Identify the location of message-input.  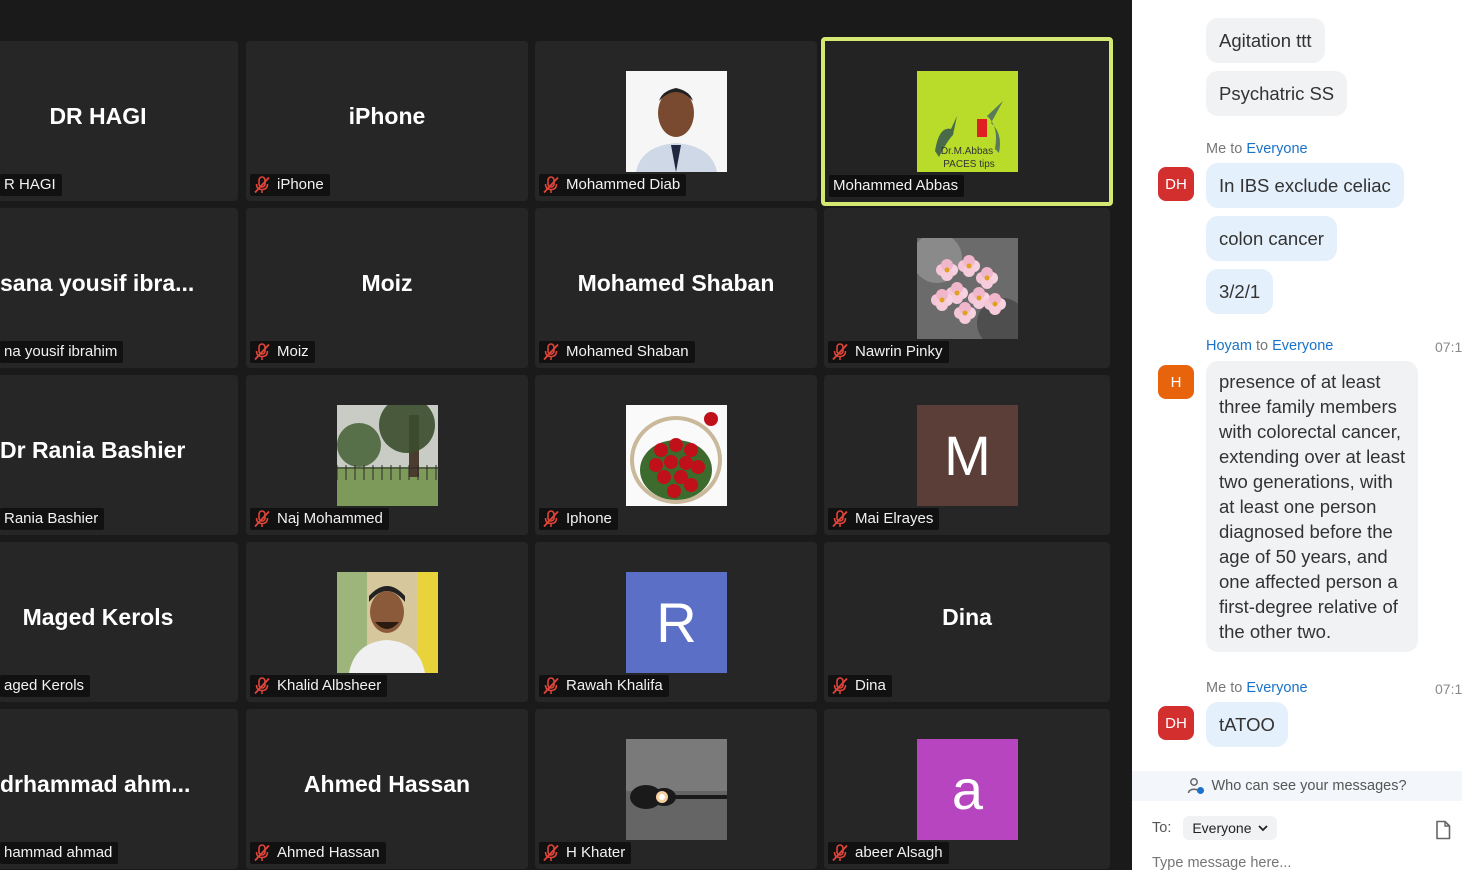
(1292, 862).